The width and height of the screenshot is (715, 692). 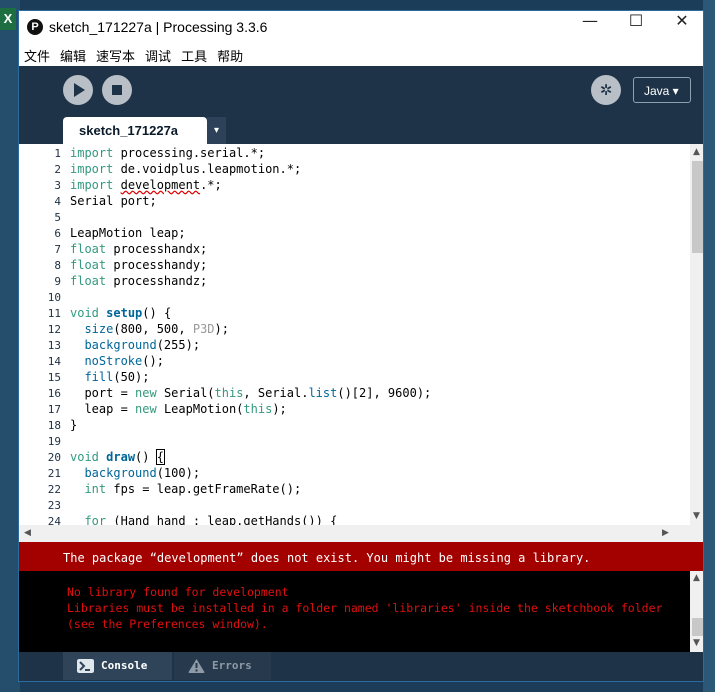 What do you see at coordinates (54, 345) in the screenshot?
I see `line-number: 13` at bounding box center [54, 345].